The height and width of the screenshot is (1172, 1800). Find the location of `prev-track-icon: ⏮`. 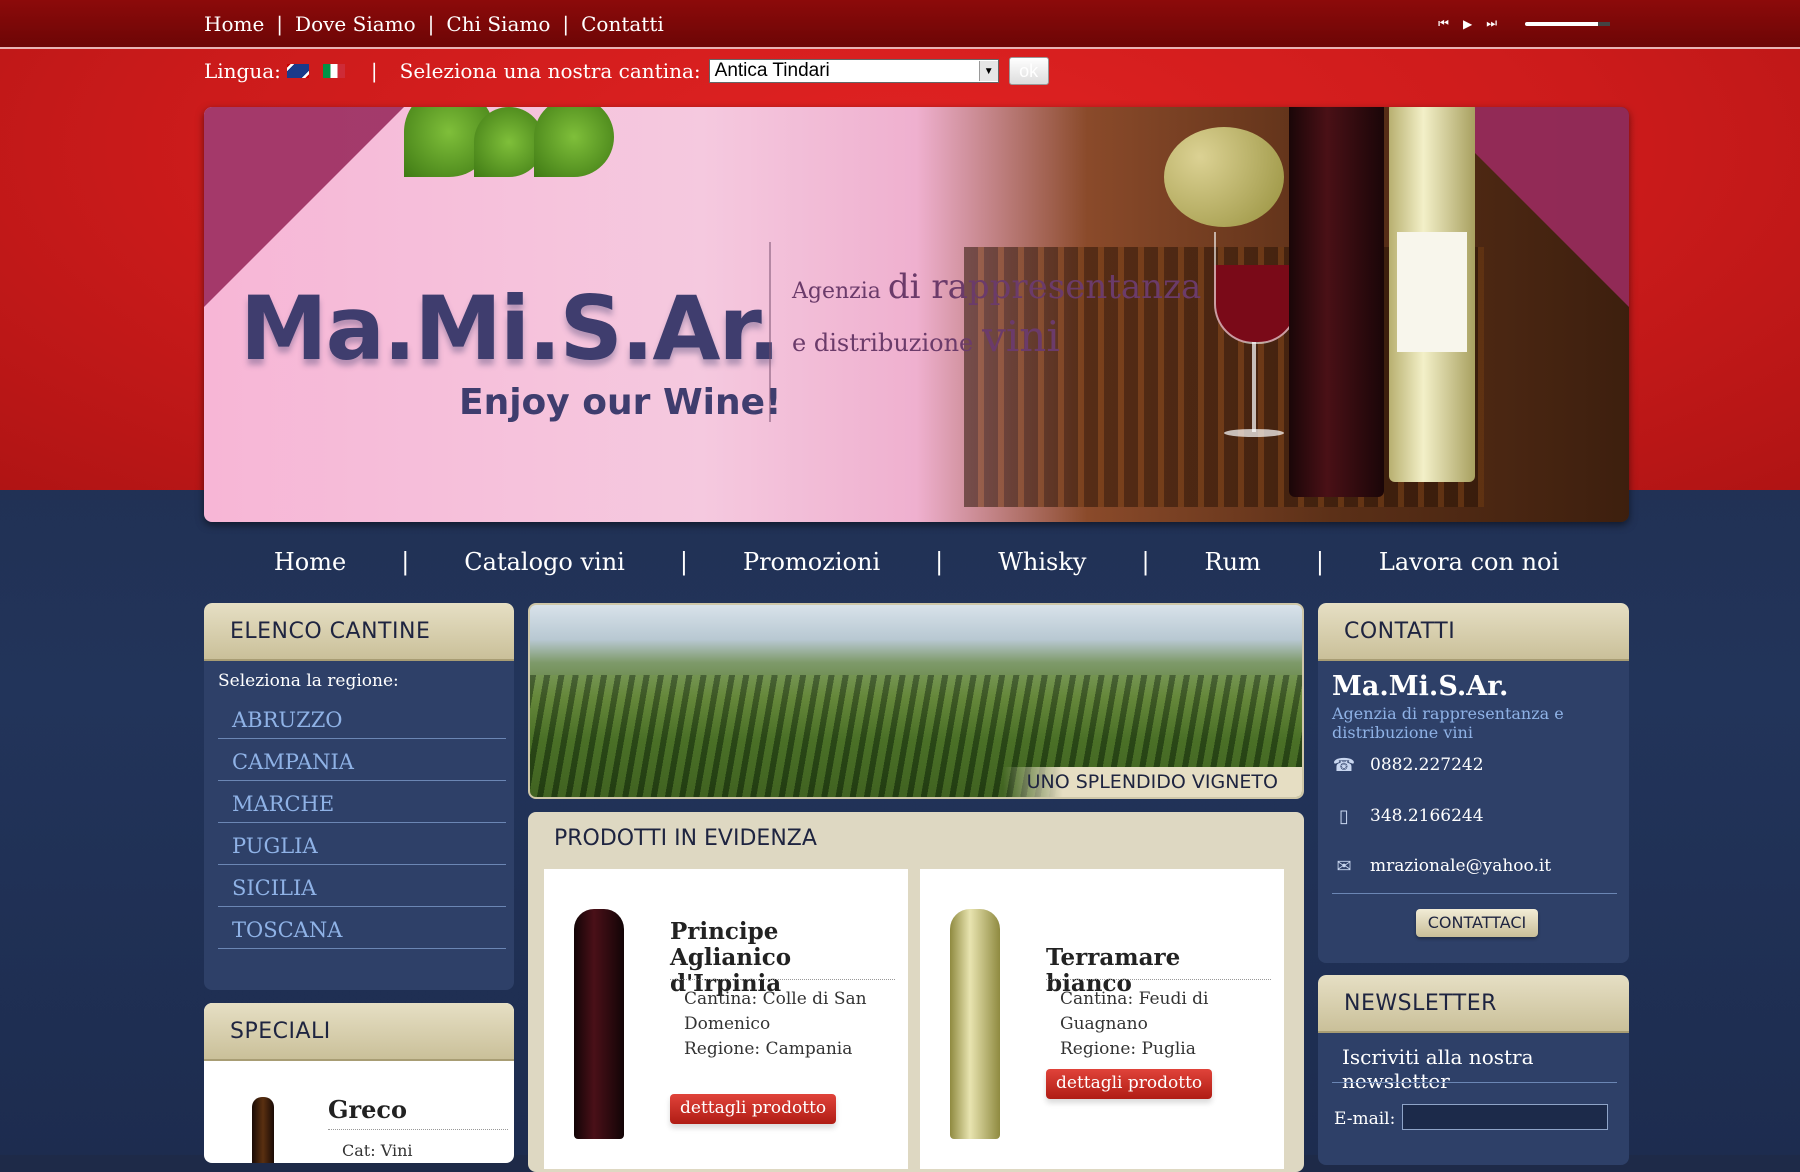

prev-track-icon: ⏮ is located at coordinates (1443, 23).